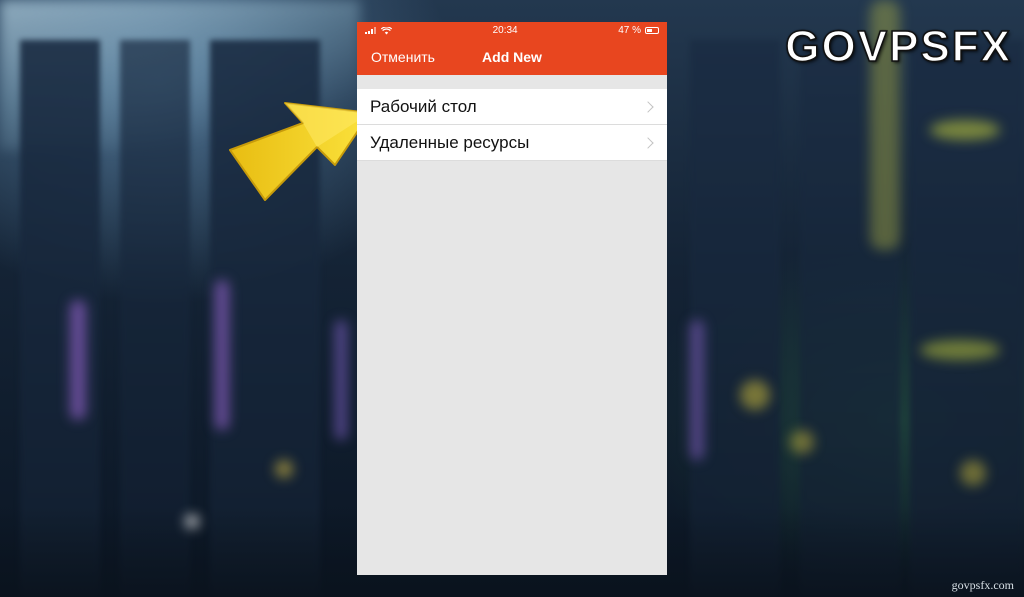 The image size is (1024, 597). I want to click on battery-level, so click(649, 30).